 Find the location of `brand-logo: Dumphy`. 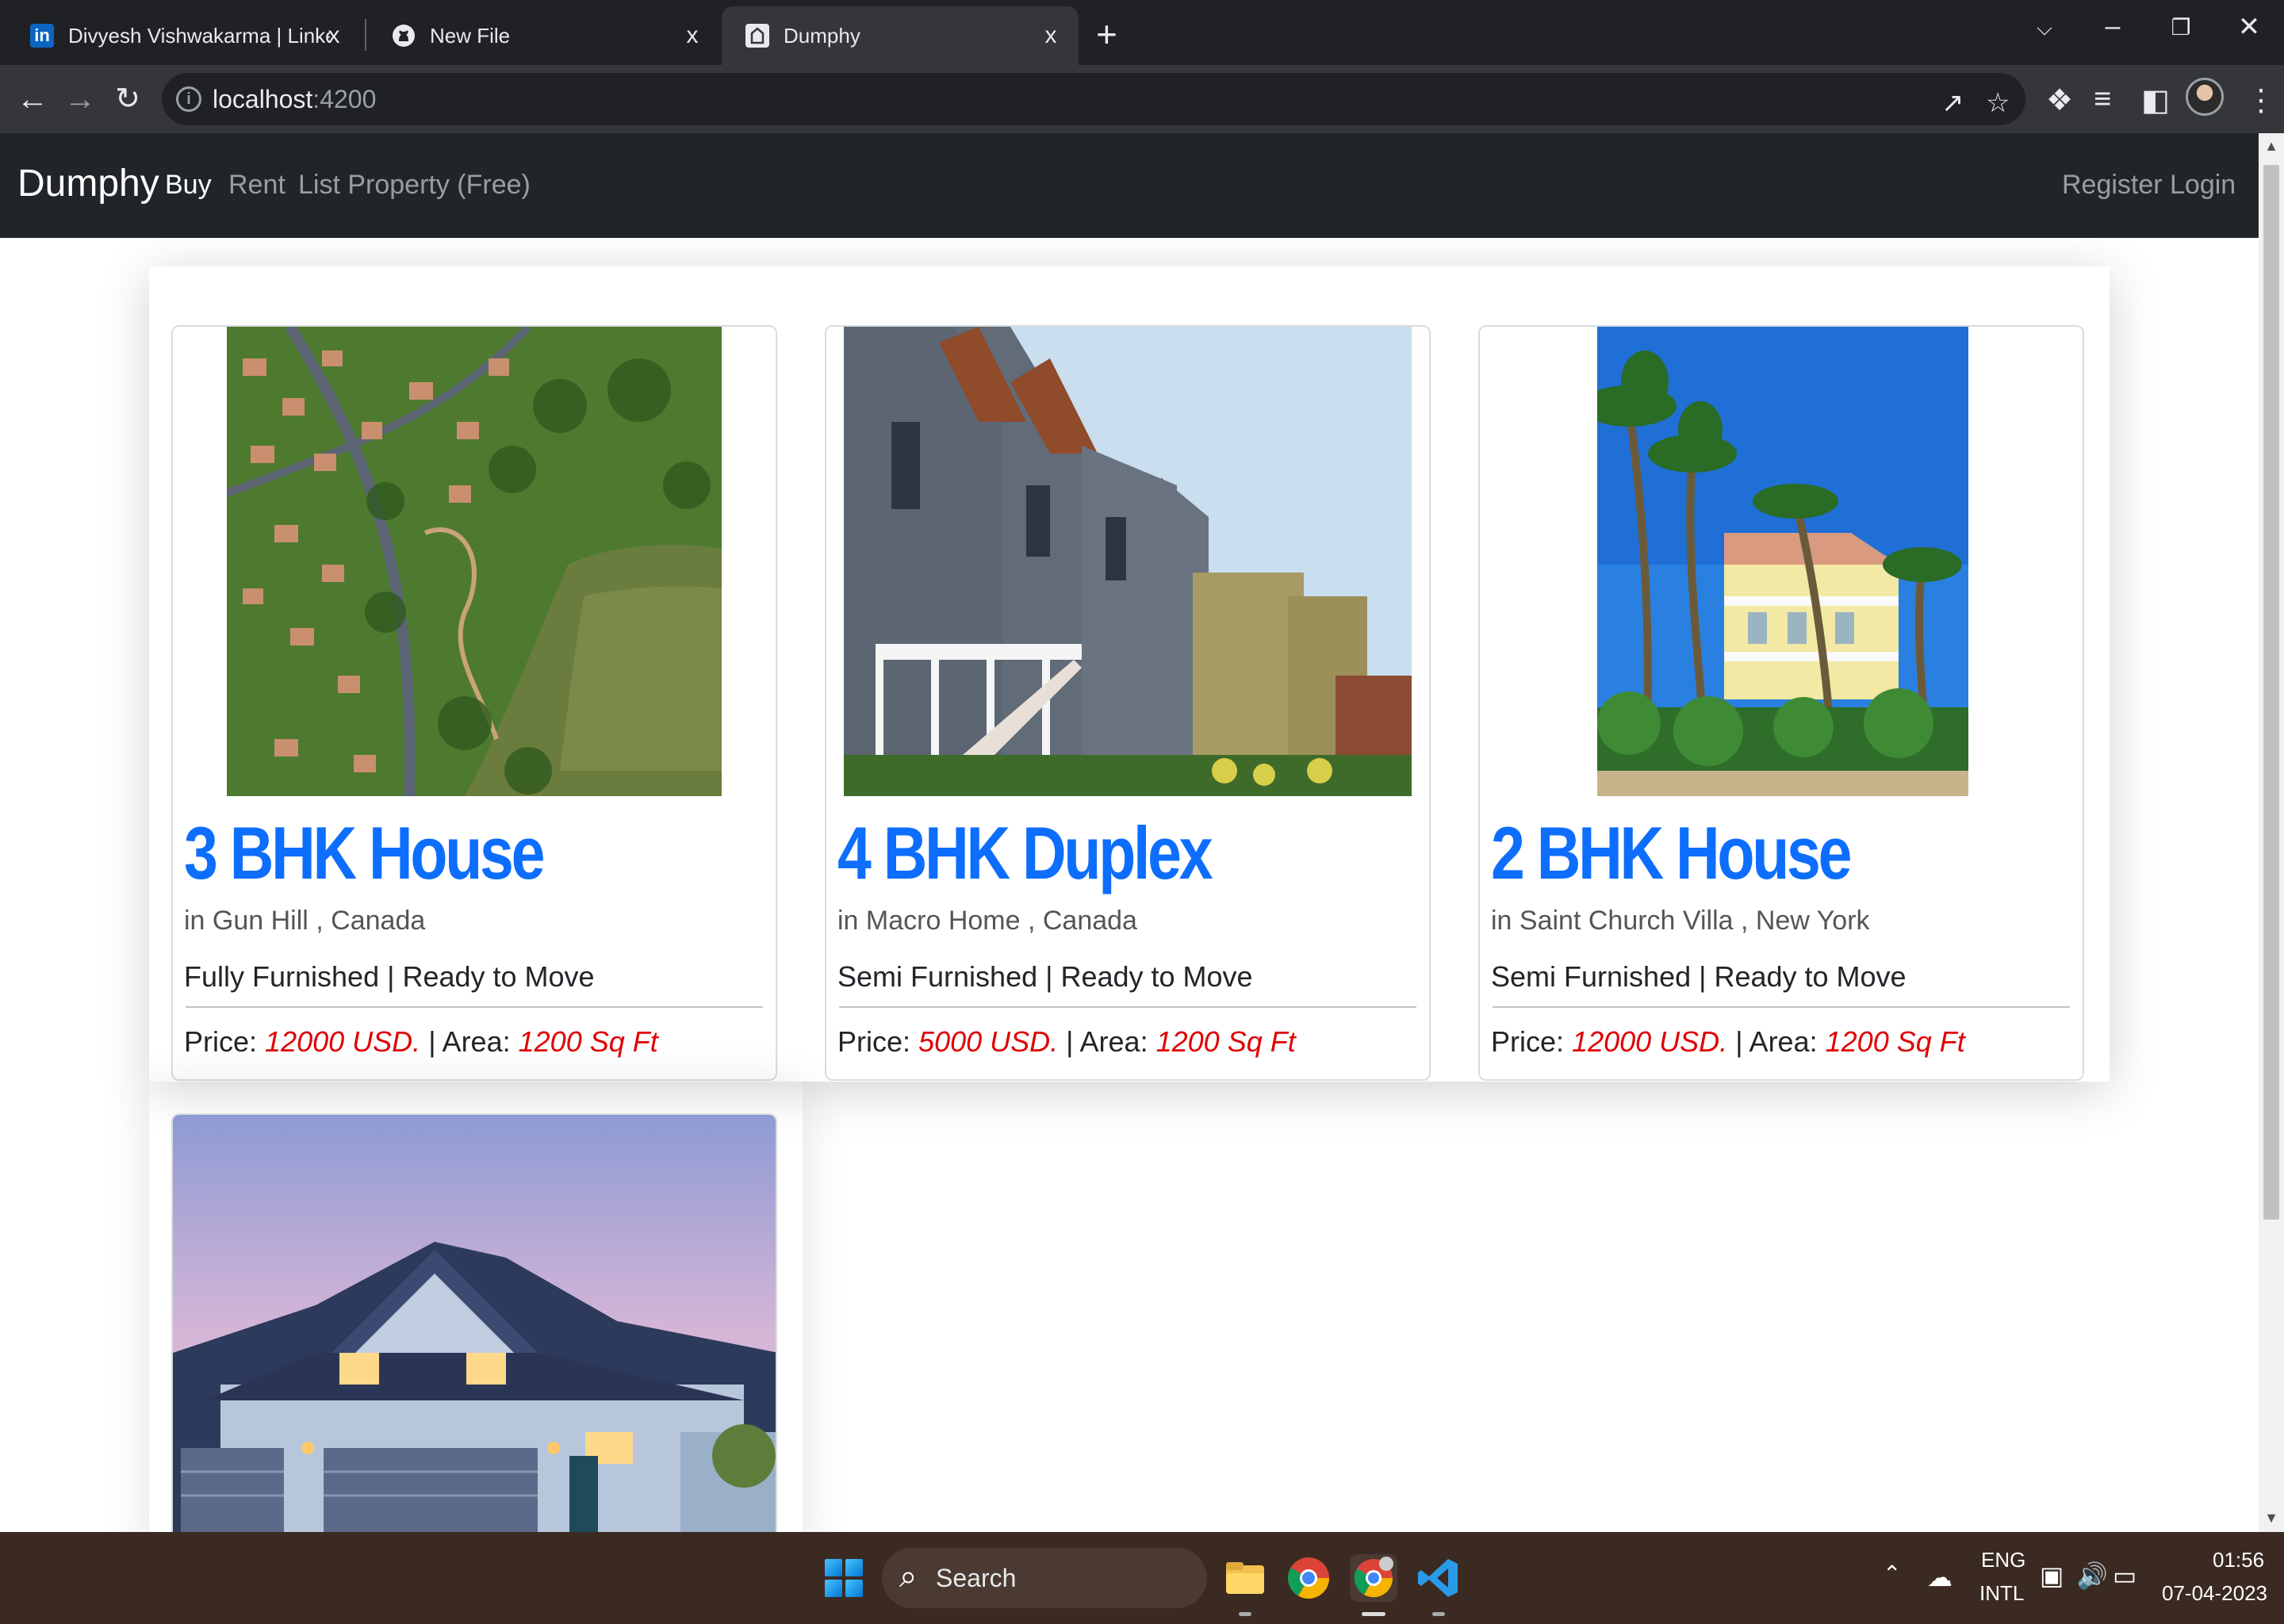

brand-logo: Dumphy is located at coordinates (88, 183).